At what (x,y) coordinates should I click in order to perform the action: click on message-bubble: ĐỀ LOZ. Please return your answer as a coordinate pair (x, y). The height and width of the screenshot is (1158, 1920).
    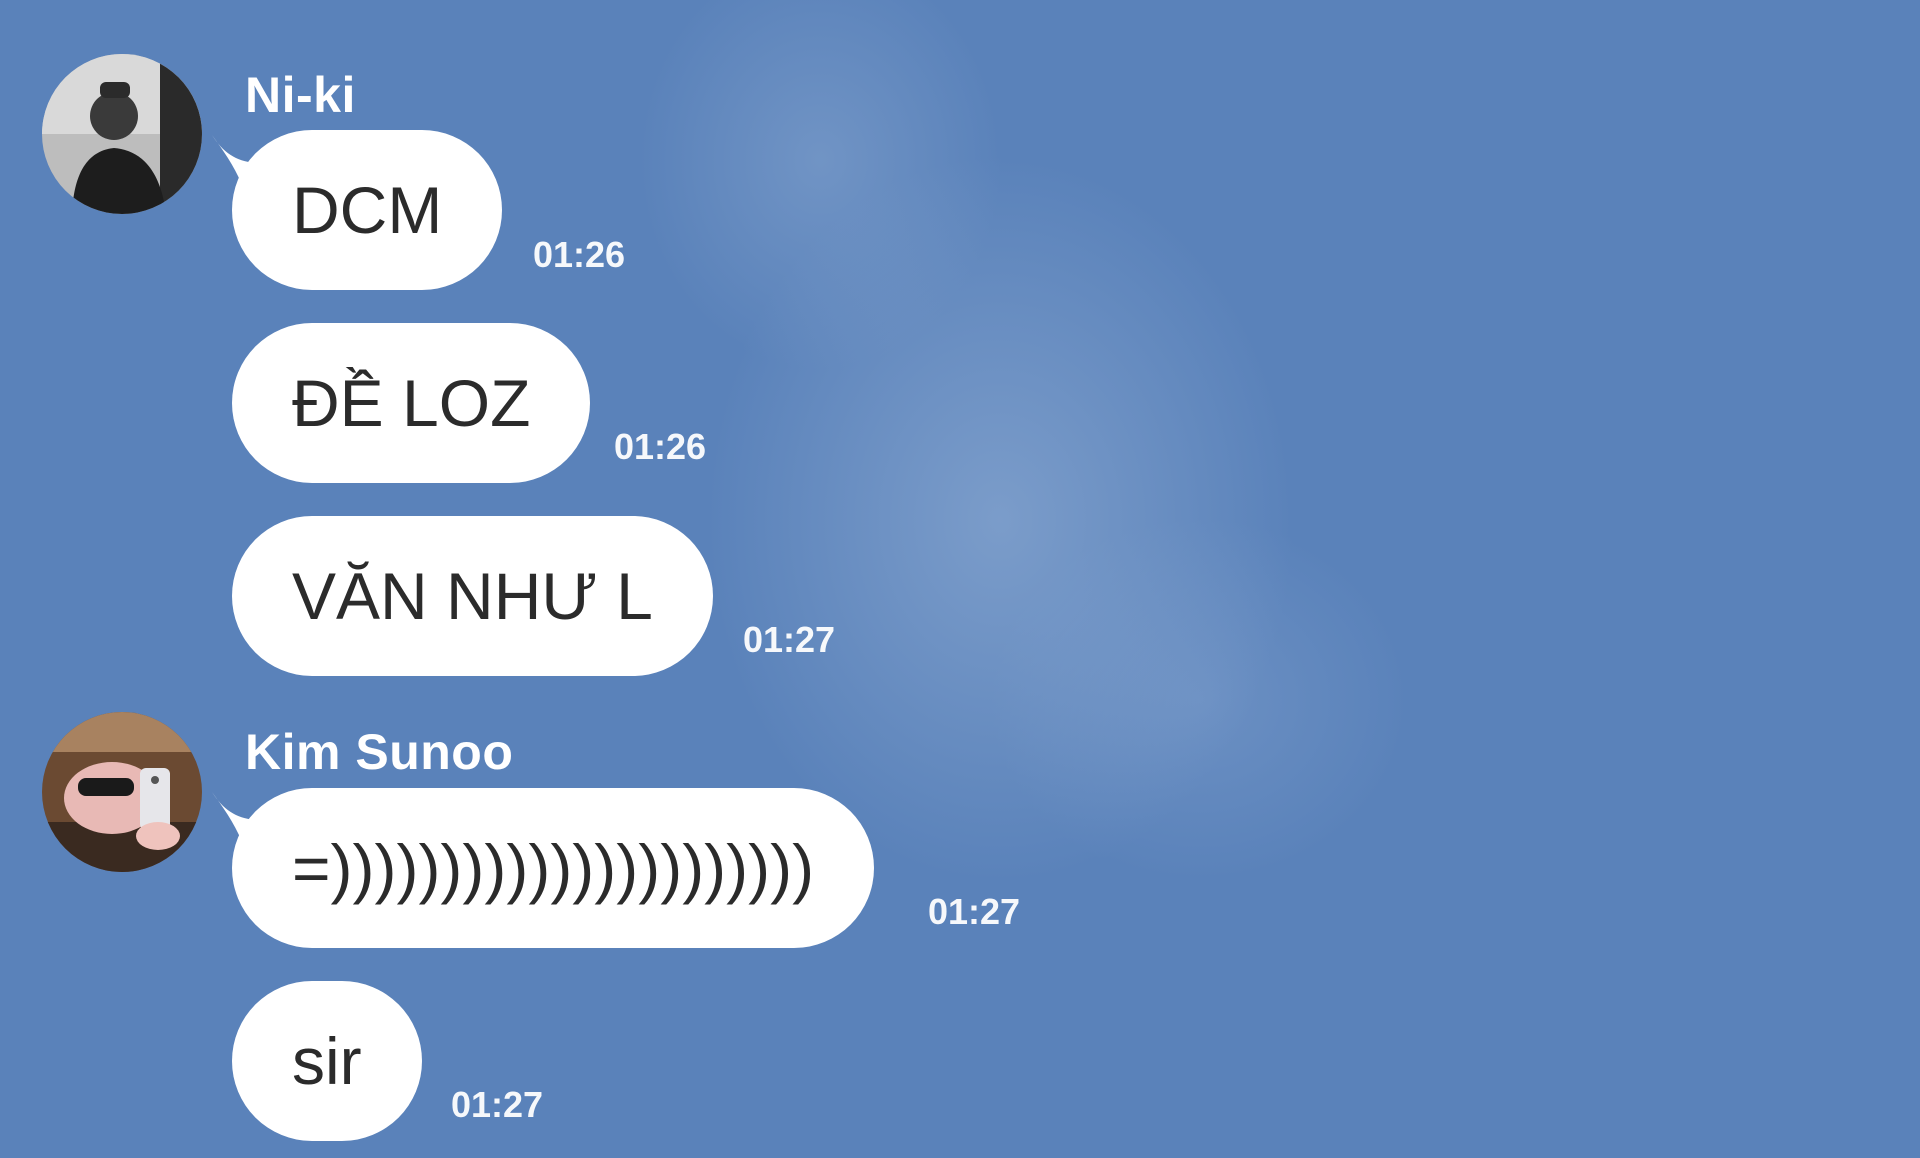
    Looking at the image, I should click on (411, 403).